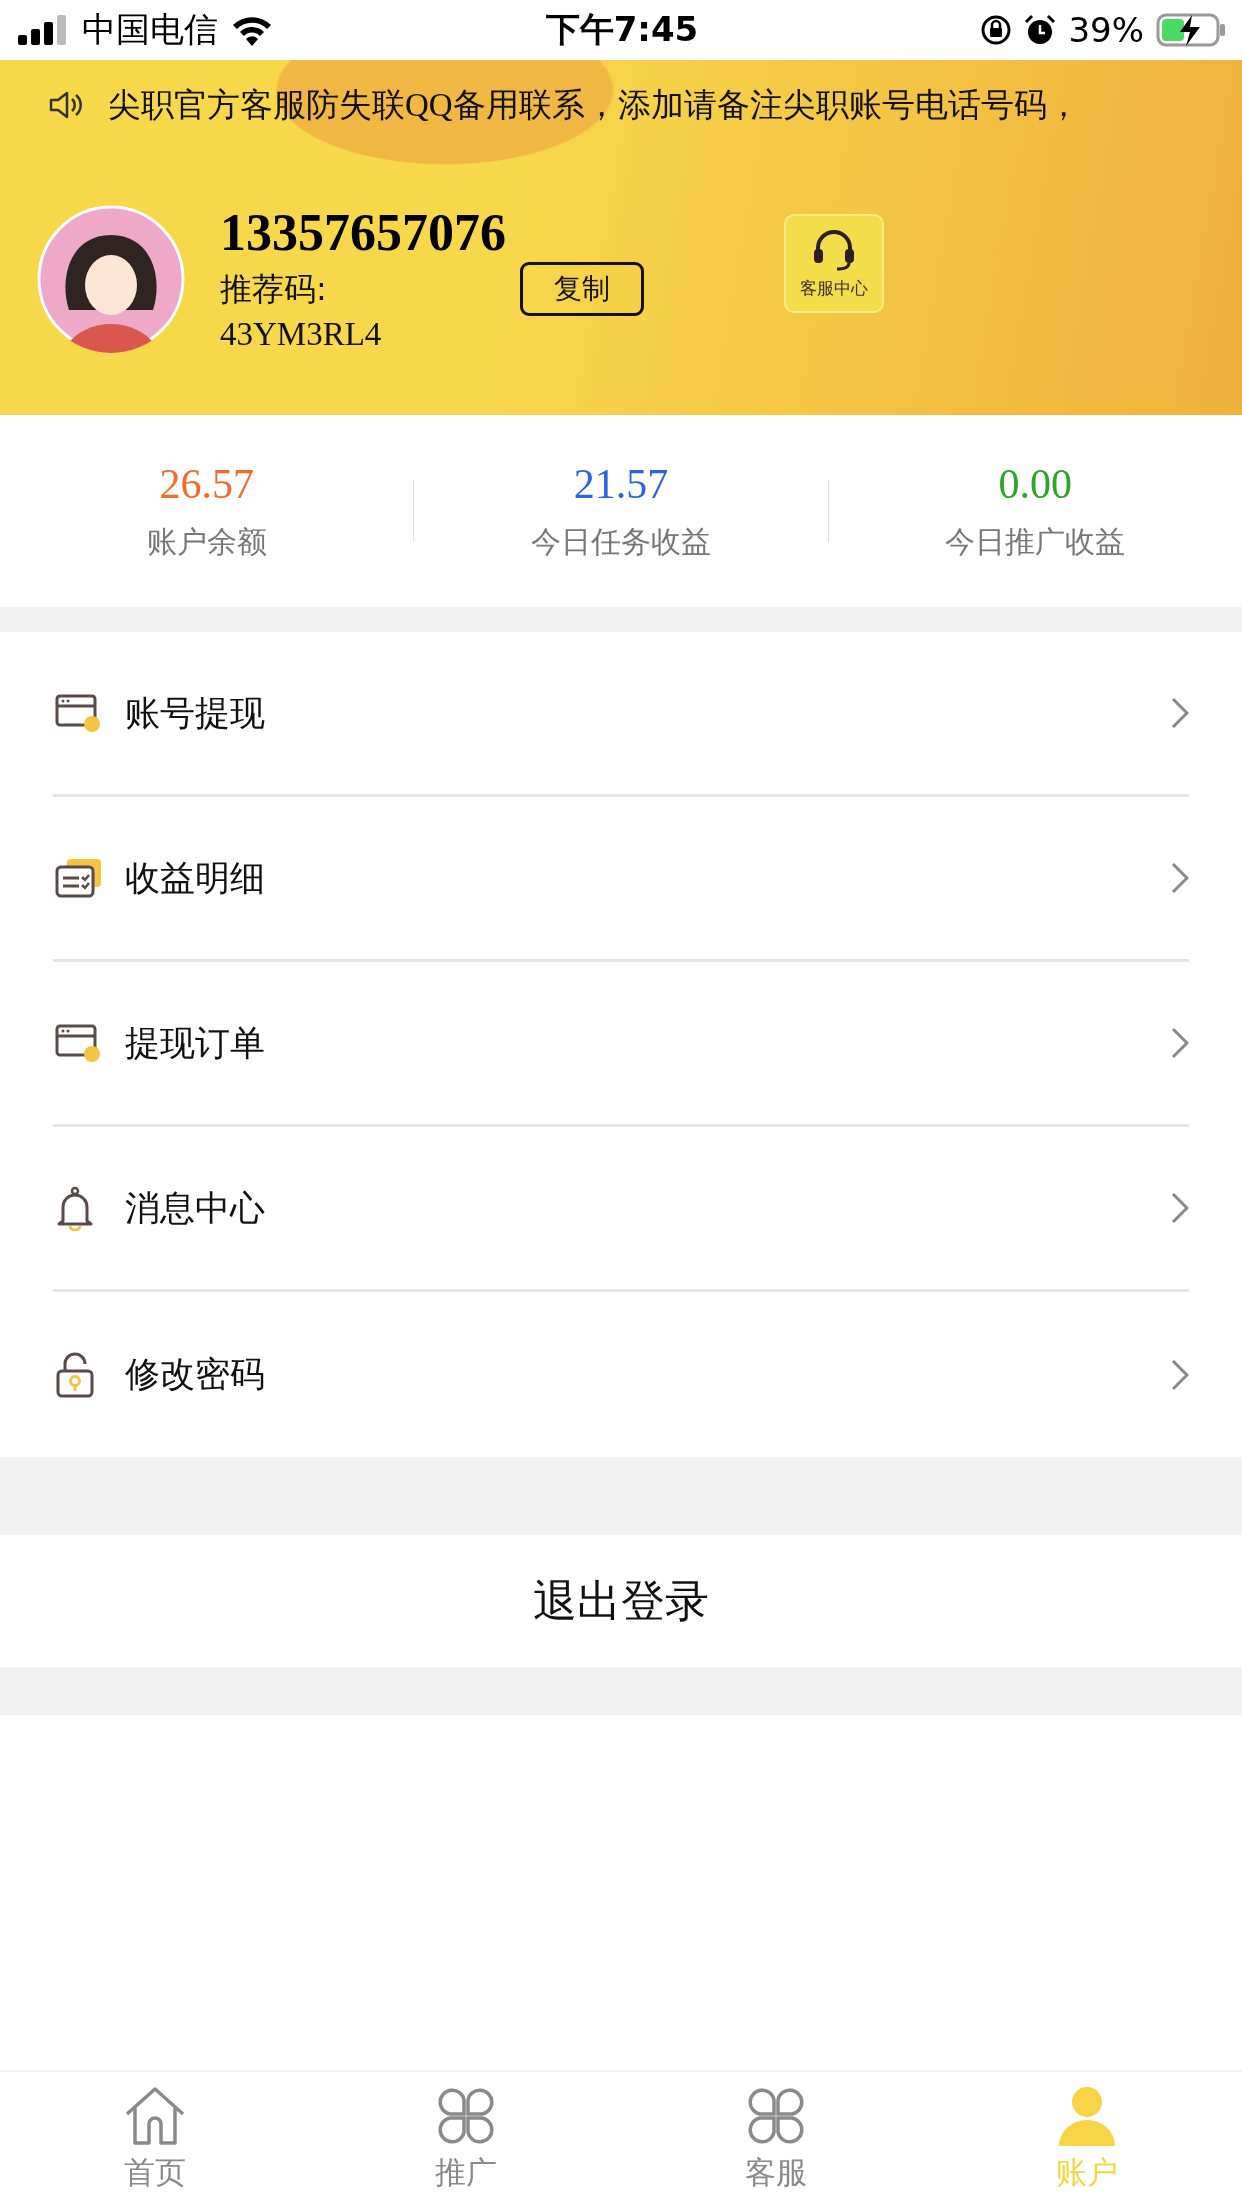 The height and width of the screenshot is (2208, 1242). I want to click on person-icon, so click(1086, 2116).